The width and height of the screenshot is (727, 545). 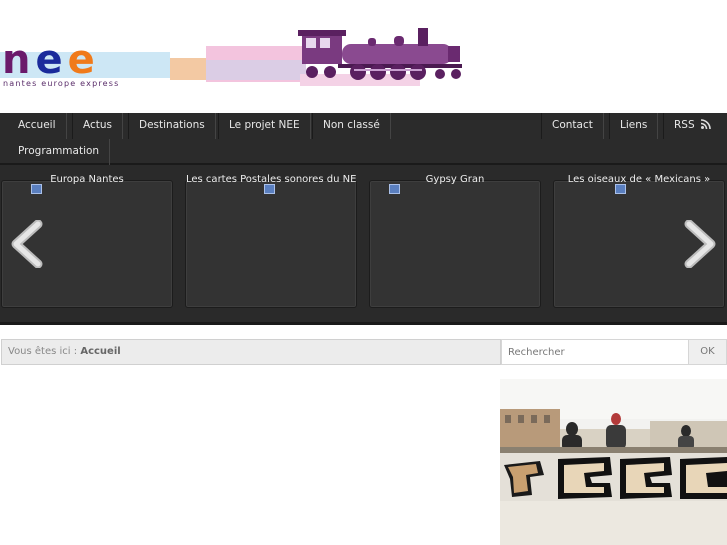 I want to click on logo-letter-n: n, so click(x=19, y=60).